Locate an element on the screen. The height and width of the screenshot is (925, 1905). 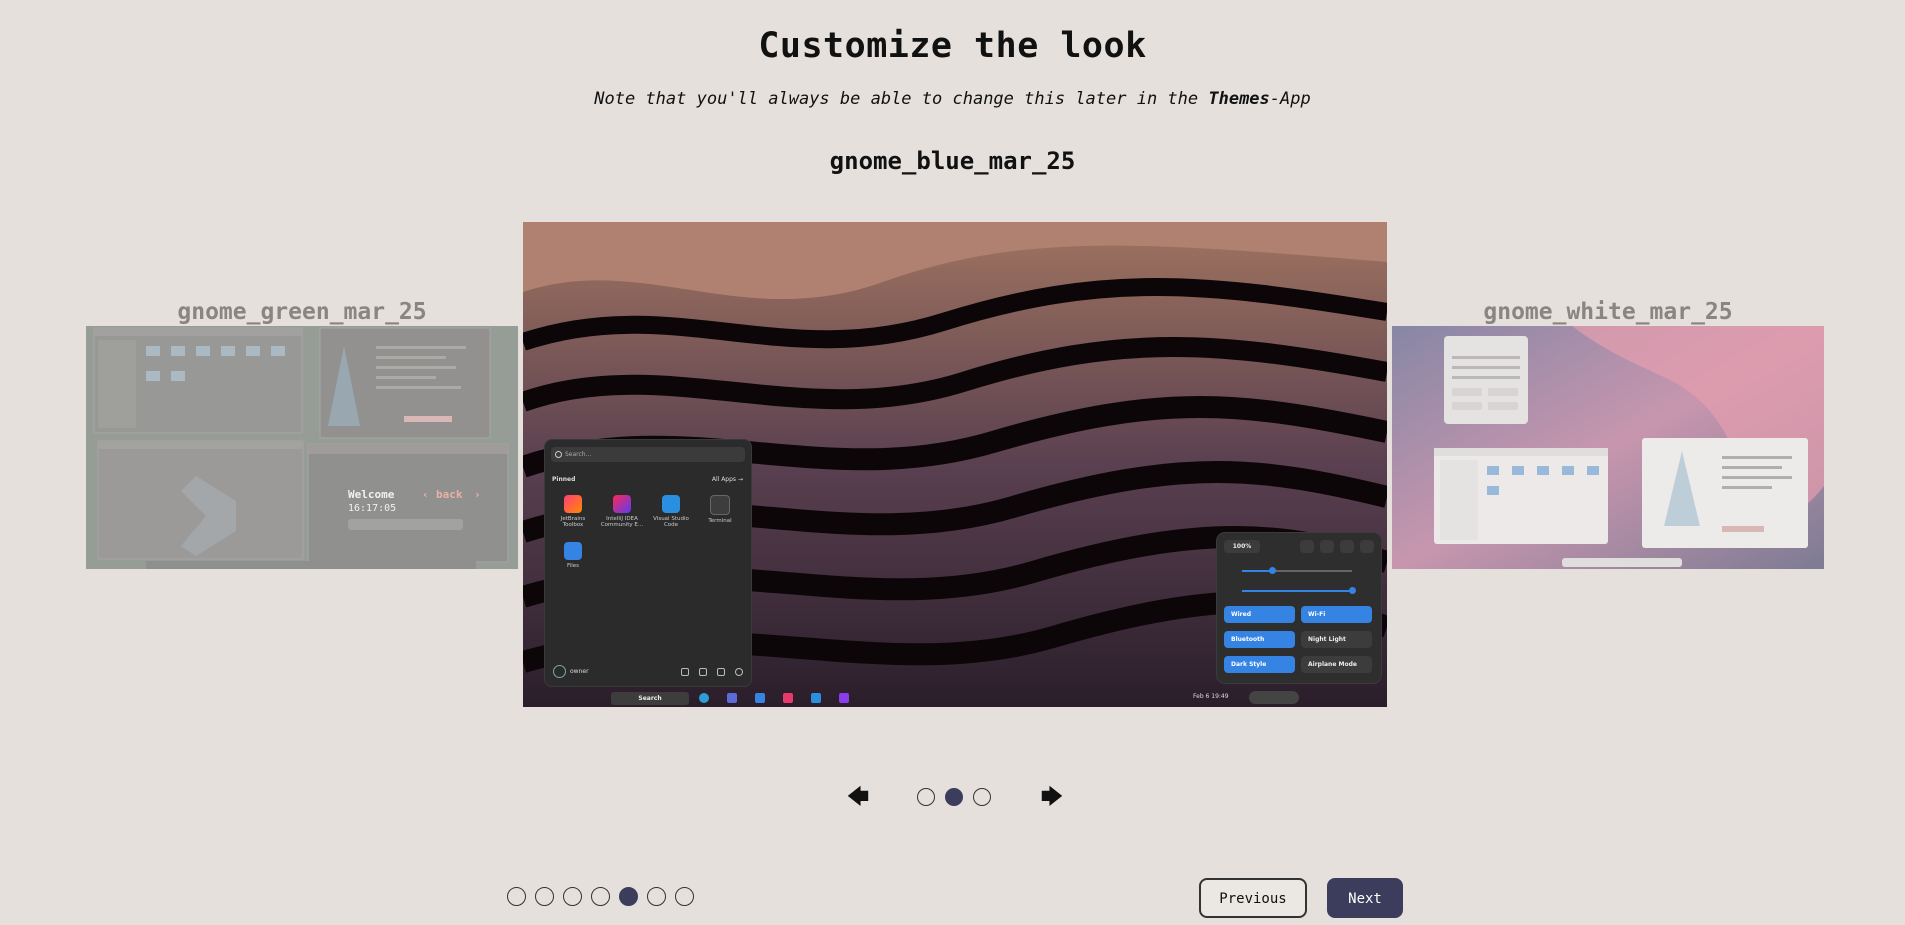
terminal-icon is located at coordinates (720, 505).